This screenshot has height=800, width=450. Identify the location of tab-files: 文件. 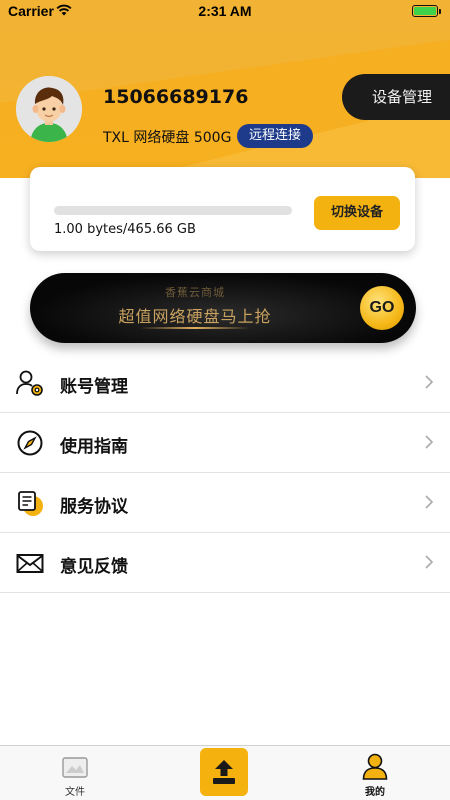
(75, 773).